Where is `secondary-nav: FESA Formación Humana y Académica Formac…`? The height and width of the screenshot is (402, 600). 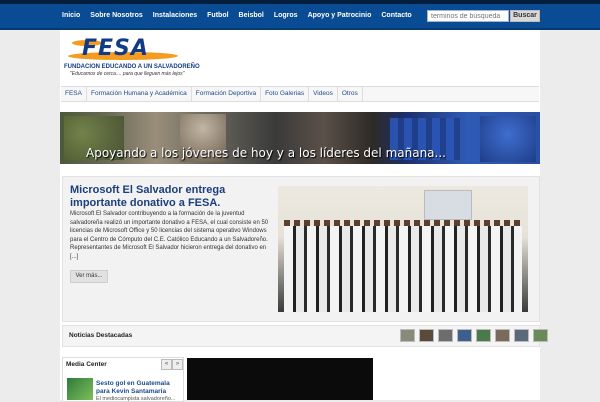 secondary-nav: FESA Formación Humana y Académica Formac… is located at coordinates (300, 94).